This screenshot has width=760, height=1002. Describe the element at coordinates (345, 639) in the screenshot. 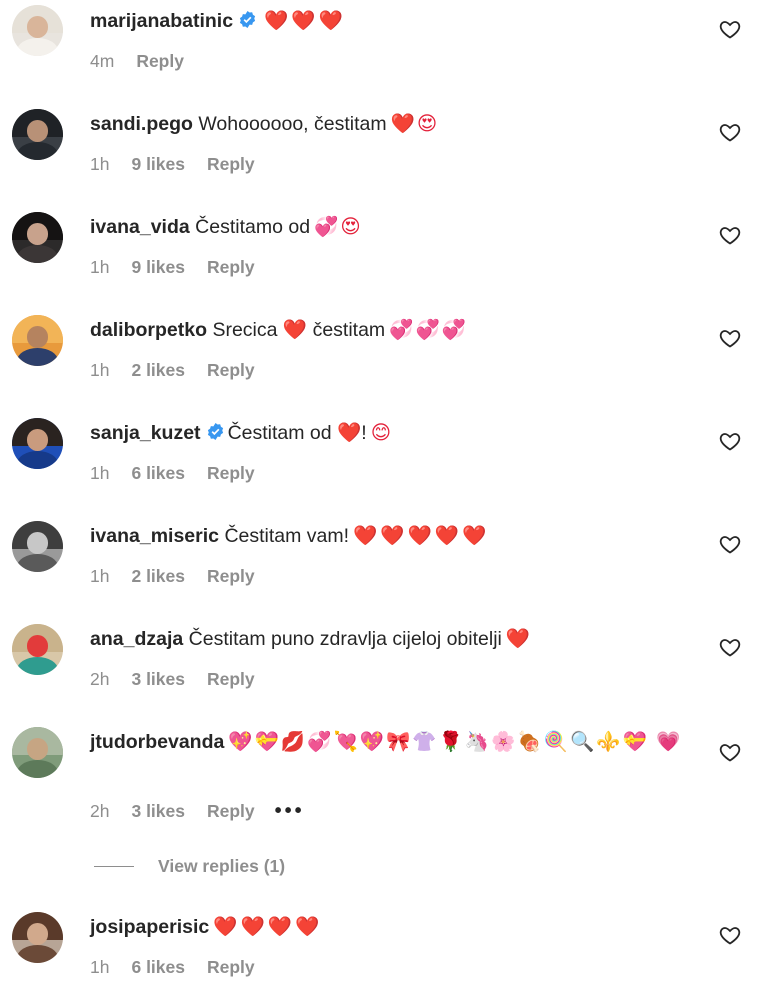

I see `comment-text: Čestitam puno zdravlja cijeloj obitelji` at that location.